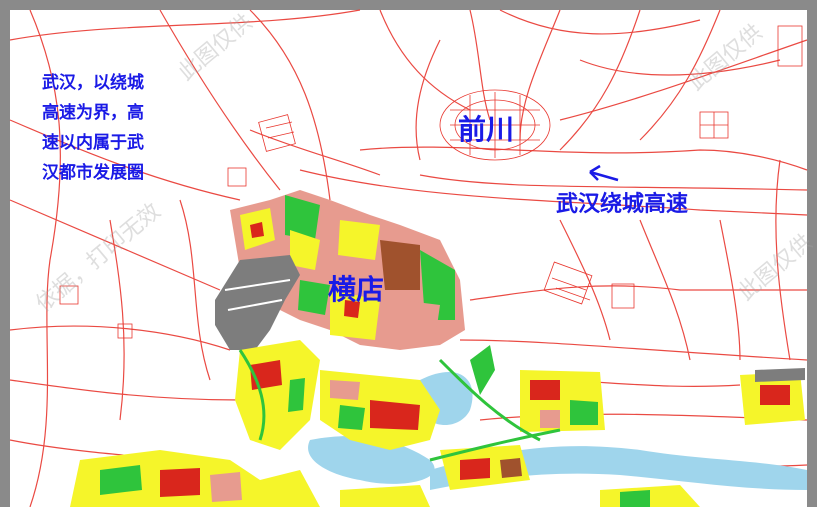 Image resolution: width=817 pixels, height=507 pixels. Describe the element at coordinates (622, 204) in the screenshot. I see `ring-road-label: 武汉绕城高速` at that location.